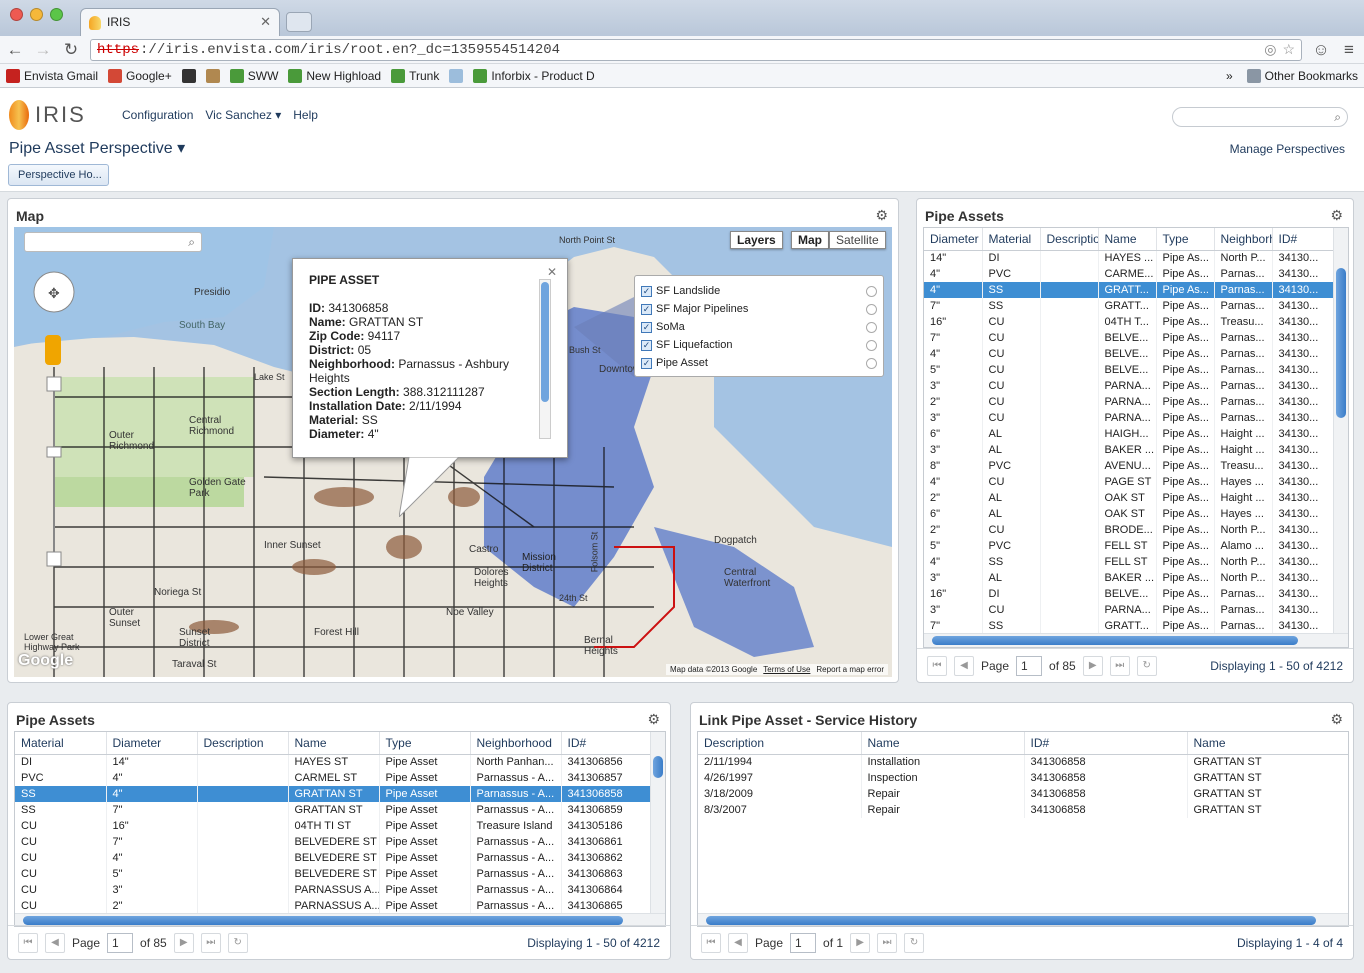 The height and width of the screenshot is (973, 1364). I want to click on popup-scrollbar, so click(545, 359).